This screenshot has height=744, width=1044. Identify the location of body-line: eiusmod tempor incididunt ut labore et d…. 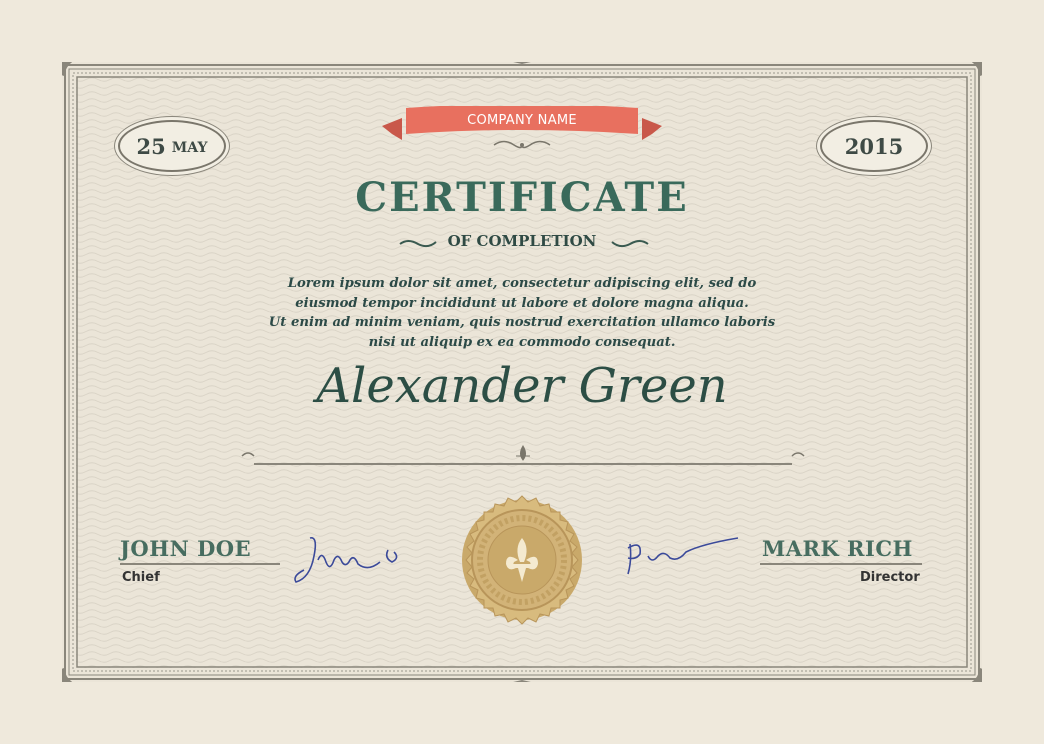
(522, 303).